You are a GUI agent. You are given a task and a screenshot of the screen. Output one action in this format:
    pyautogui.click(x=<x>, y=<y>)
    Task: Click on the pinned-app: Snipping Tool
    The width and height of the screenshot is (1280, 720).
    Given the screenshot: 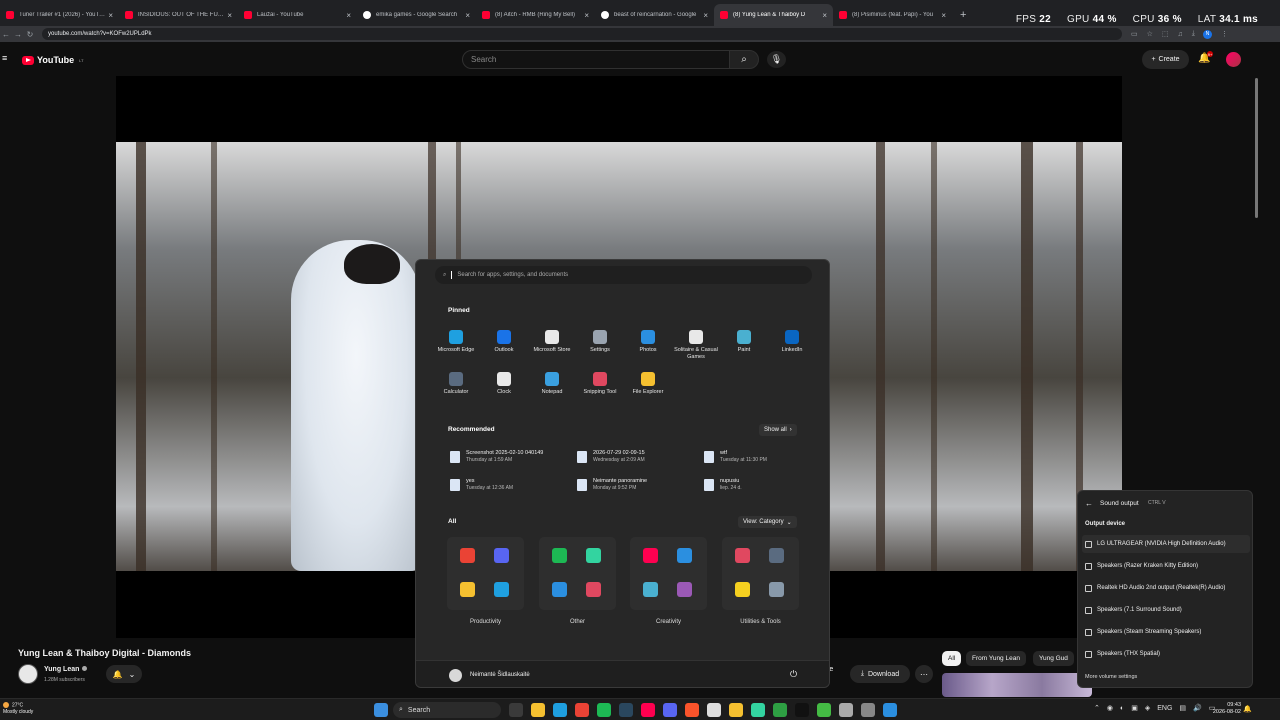 What is the action you would take?
    pyautogui.click(x=600, y=384)
    